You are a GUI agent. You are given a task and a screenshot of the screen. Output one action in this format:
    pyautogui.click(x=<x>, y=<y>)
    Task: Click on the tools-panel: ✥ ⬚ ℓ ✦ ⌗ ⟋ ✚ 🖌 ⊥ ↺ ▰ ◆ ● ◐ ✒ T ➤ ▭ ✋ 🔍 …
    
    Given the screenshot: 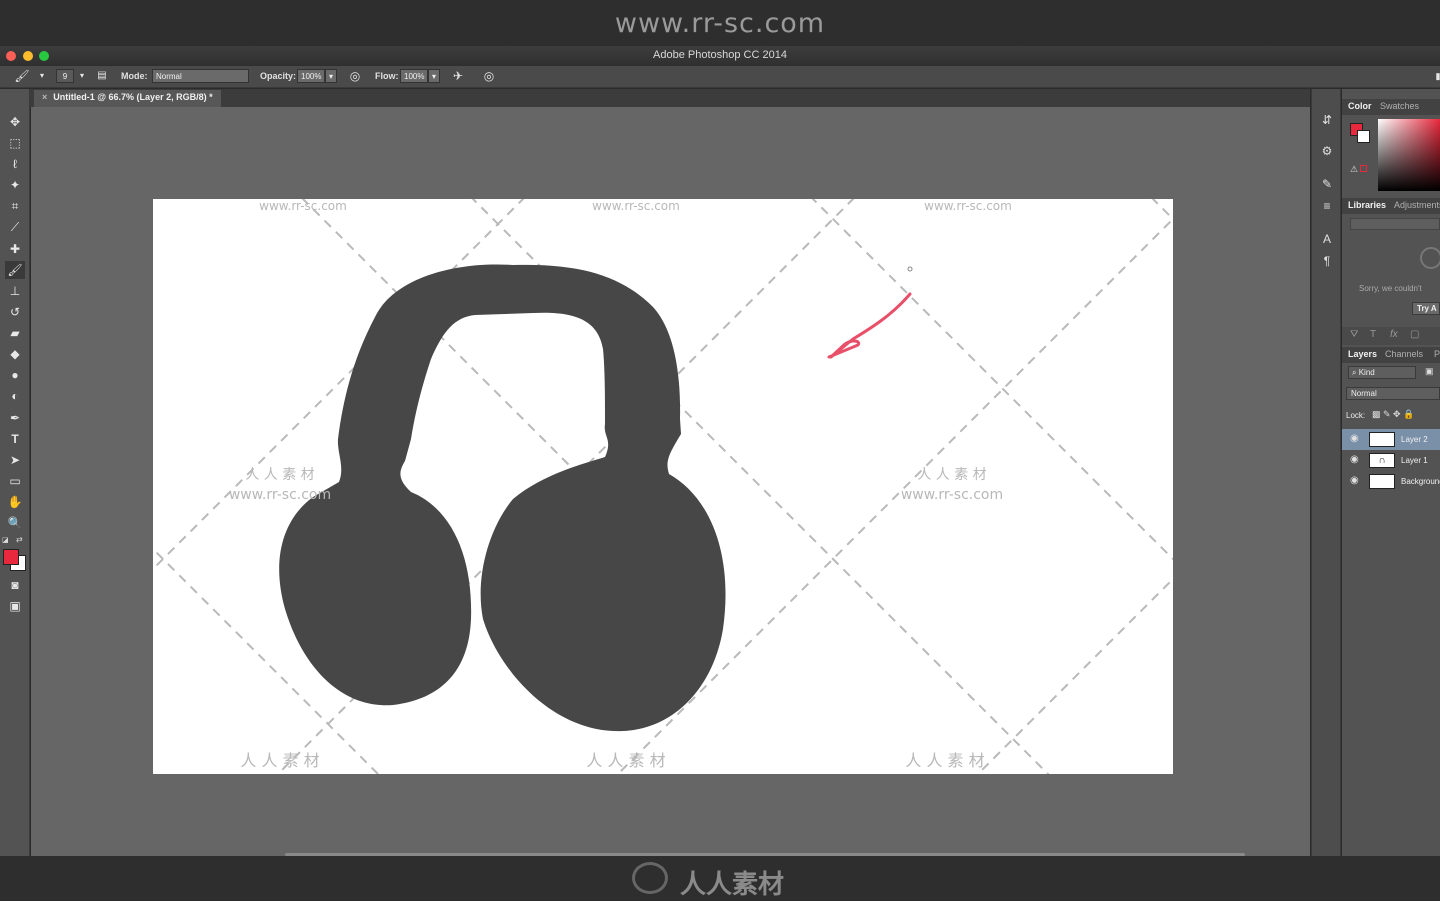 What is the action you would take?
    pyautogui.click(x=15, y=472)
    